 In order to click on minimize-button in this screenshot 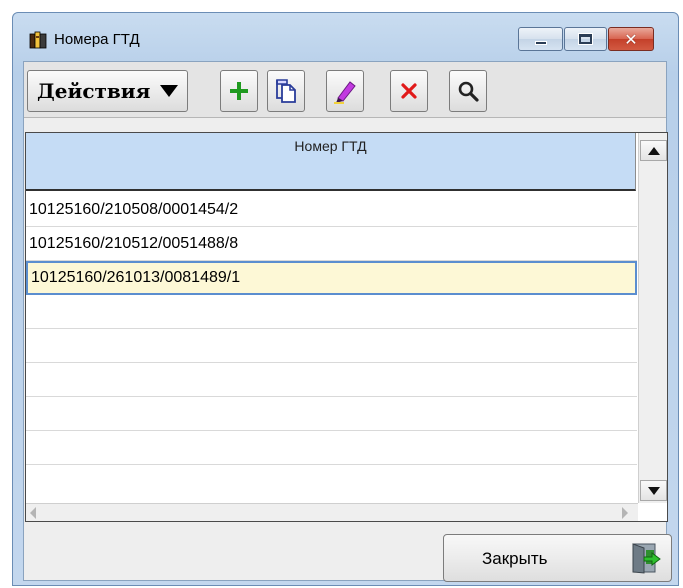, I will do `click(540, 39)`.